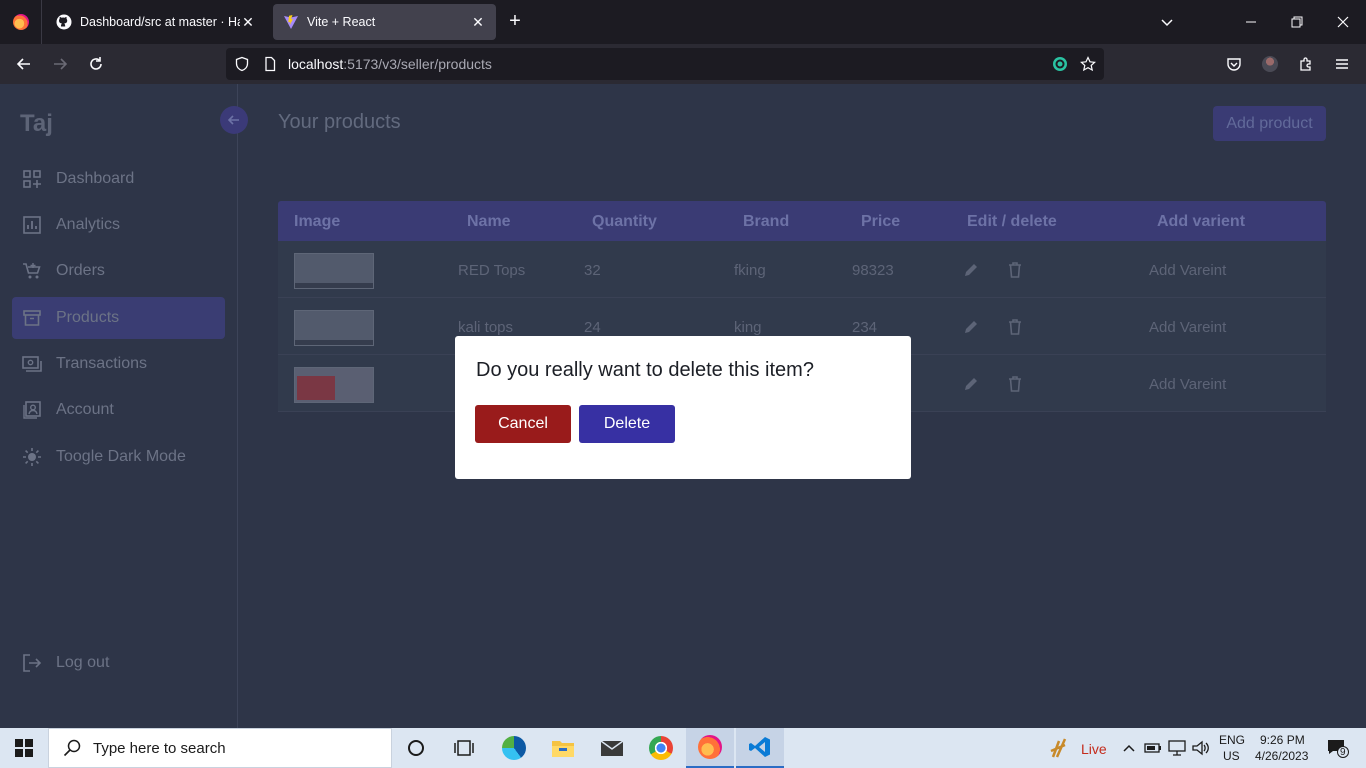 This screenshot has width=1366, height=768. Describe the element at coordinates (21, 22) in the screenshot. I see `firefox-view-button` at that location.